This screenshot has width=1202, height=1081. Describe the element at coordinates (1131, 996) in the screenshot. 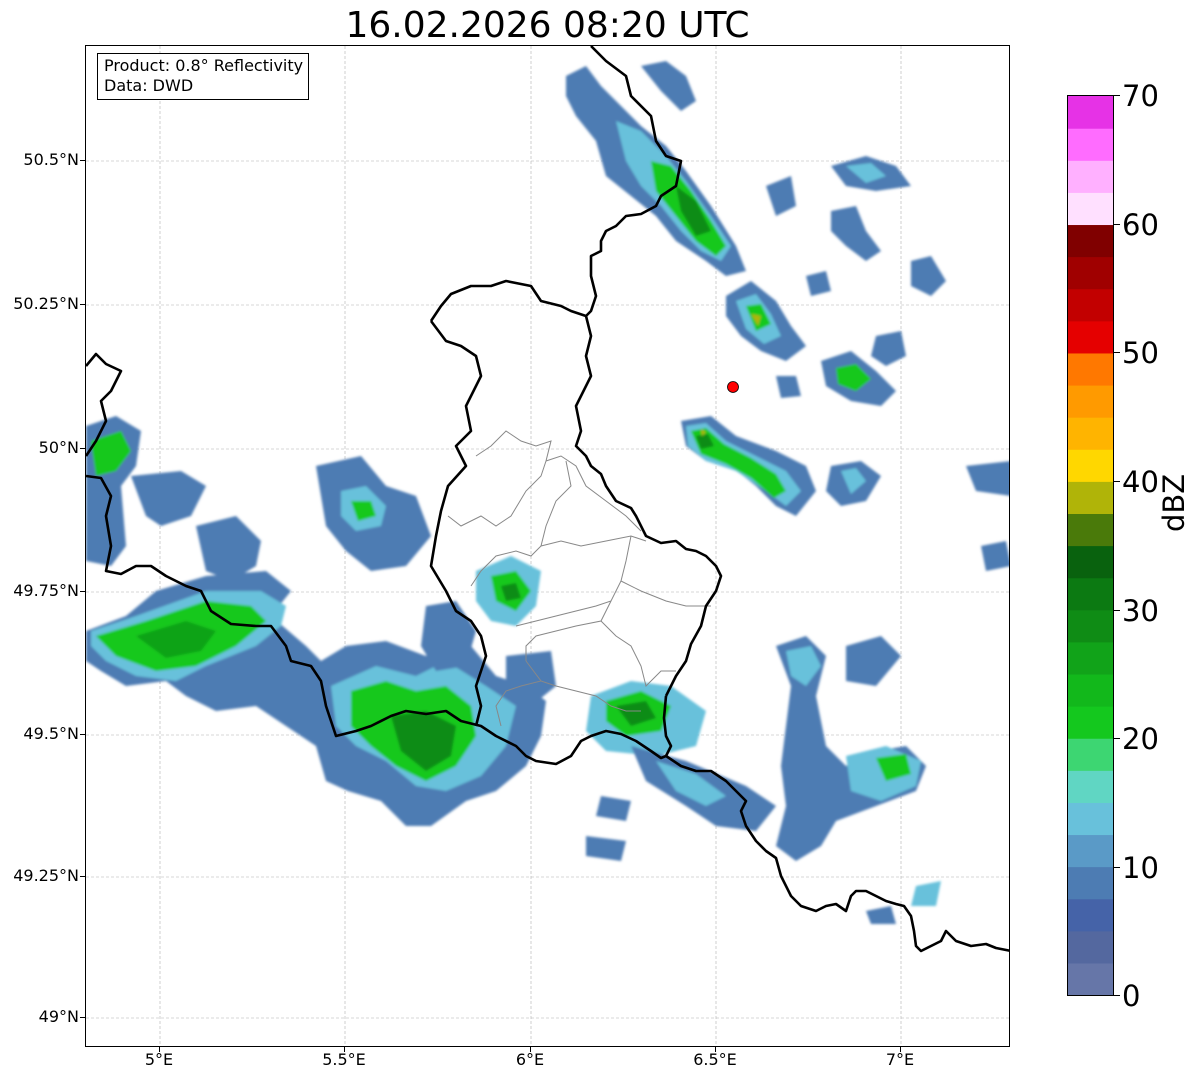

I see `colorbar-tick-label: 0` at that location.